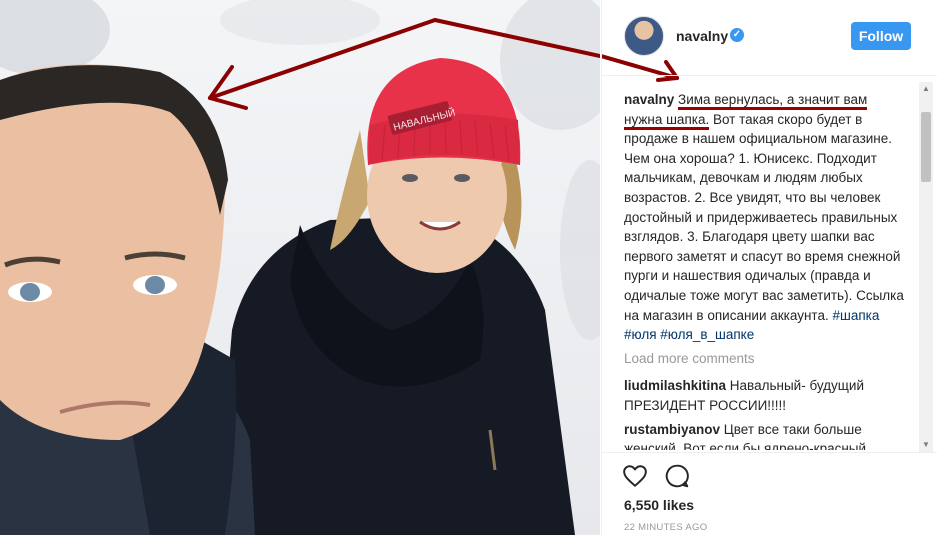 This screenshot has width=937, height=535. Describe the element at coordinates (737, 35) in the screenshot. I see `verified-badge-icon: ✓` at that location.